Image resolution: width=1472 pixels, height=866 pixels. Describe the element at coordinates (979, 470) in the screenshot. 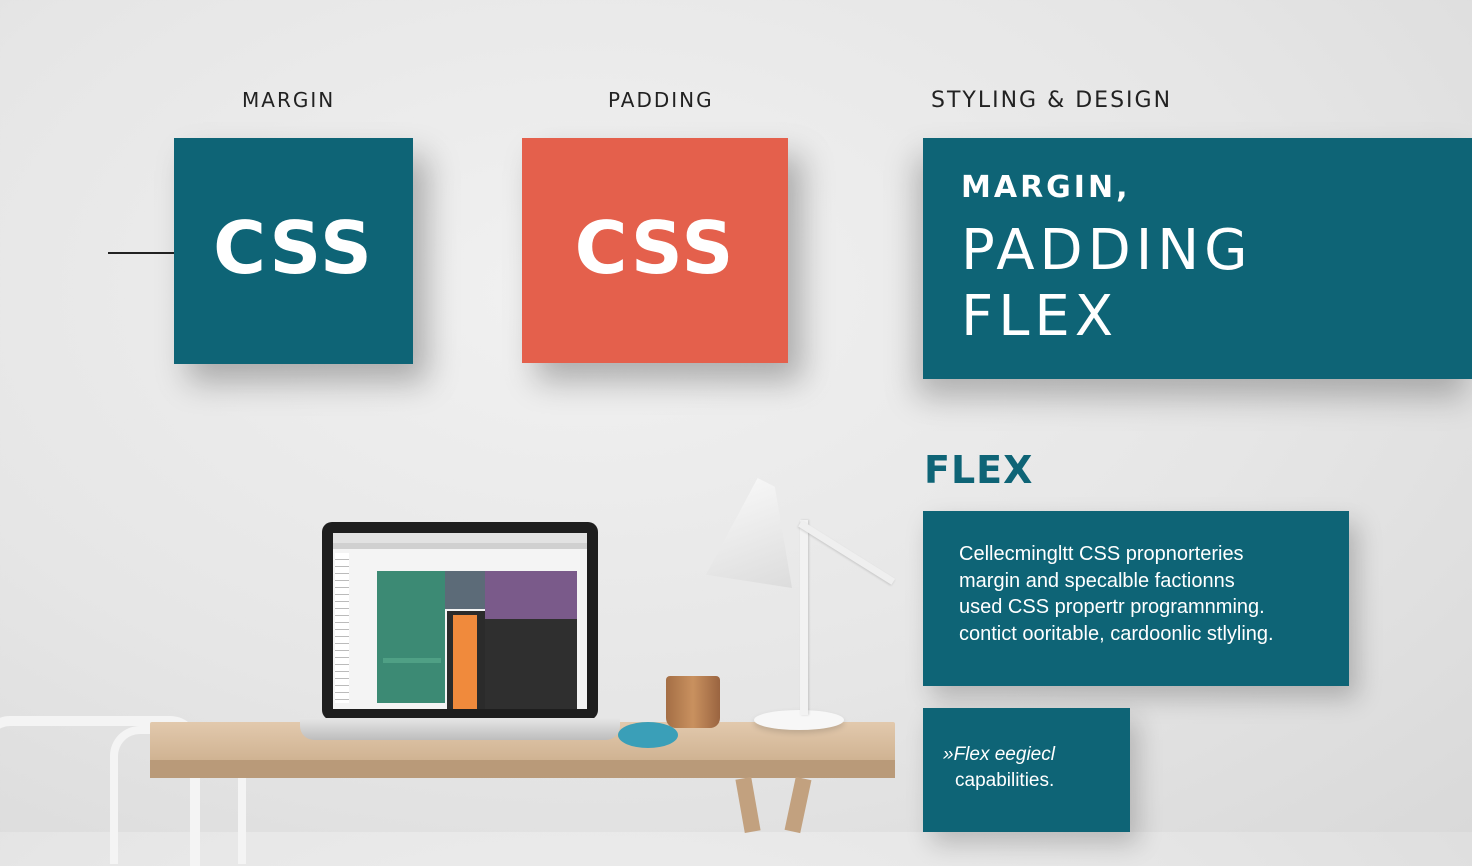

I see `flex-heading: FLEX` at that location.